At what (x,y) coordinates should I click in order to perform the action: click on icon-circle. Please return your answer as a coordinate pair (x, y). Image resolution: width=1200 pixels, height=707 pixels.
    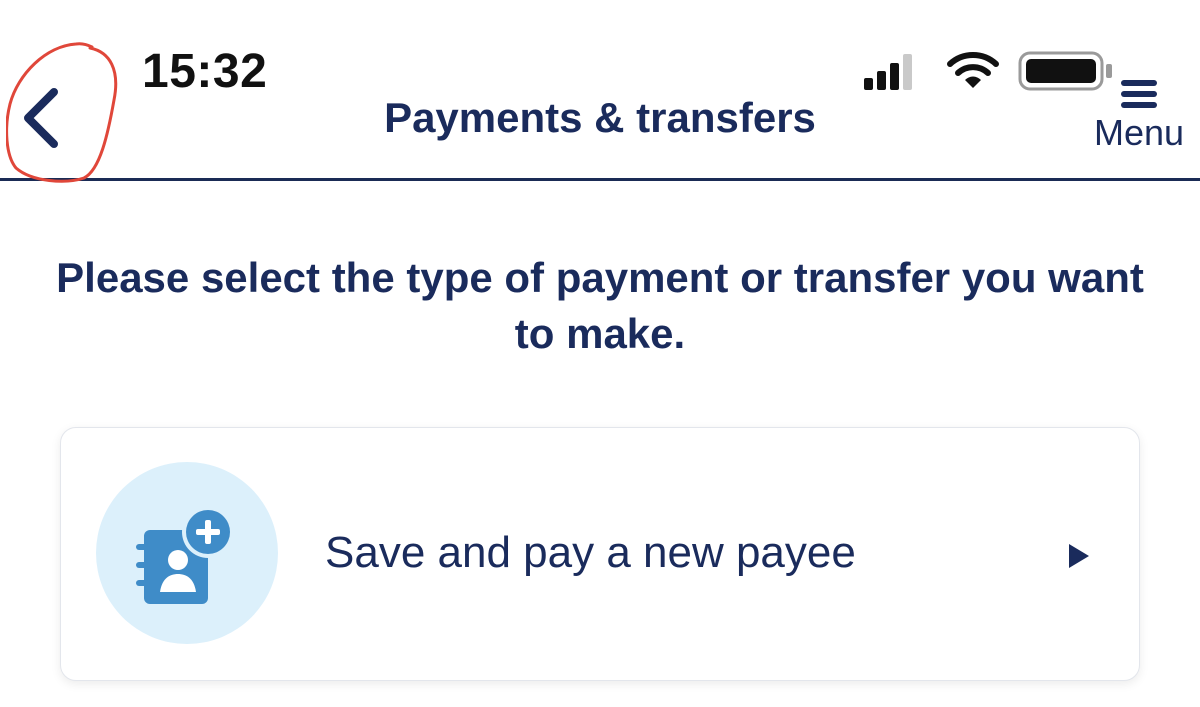
    Looking at the image, I should click on (187, 553).